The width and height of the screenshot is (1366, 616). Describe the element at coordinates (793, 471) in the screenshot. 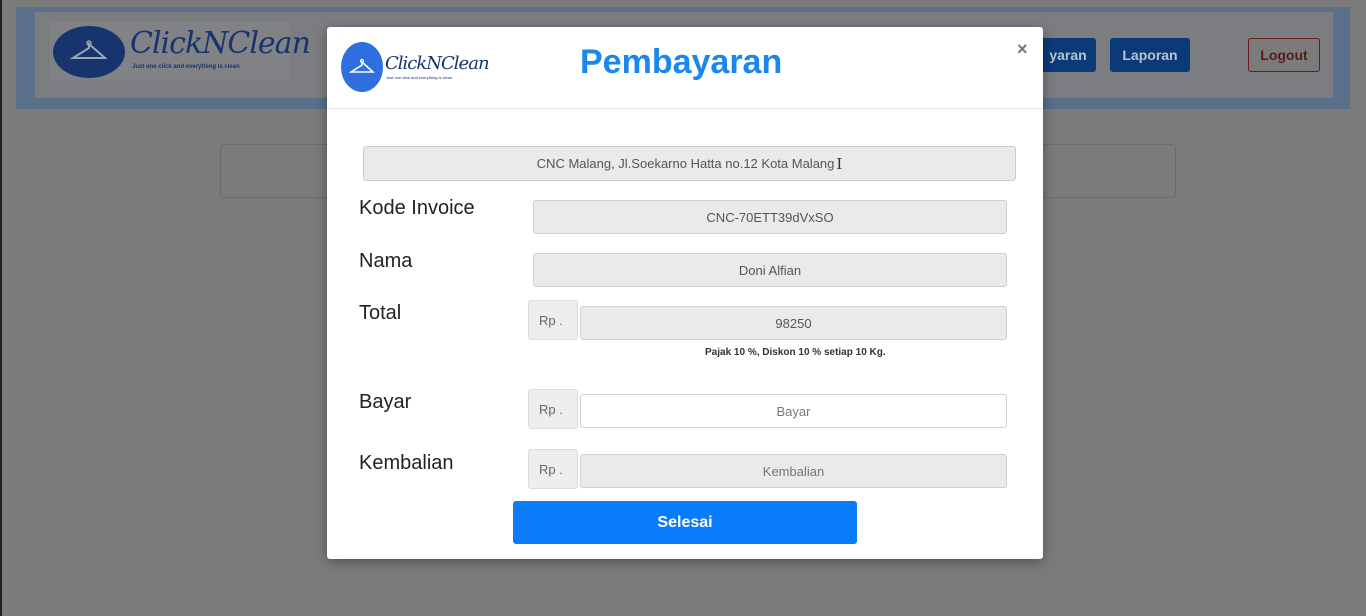

I see `kembalian-field: Kembalian` at that location.